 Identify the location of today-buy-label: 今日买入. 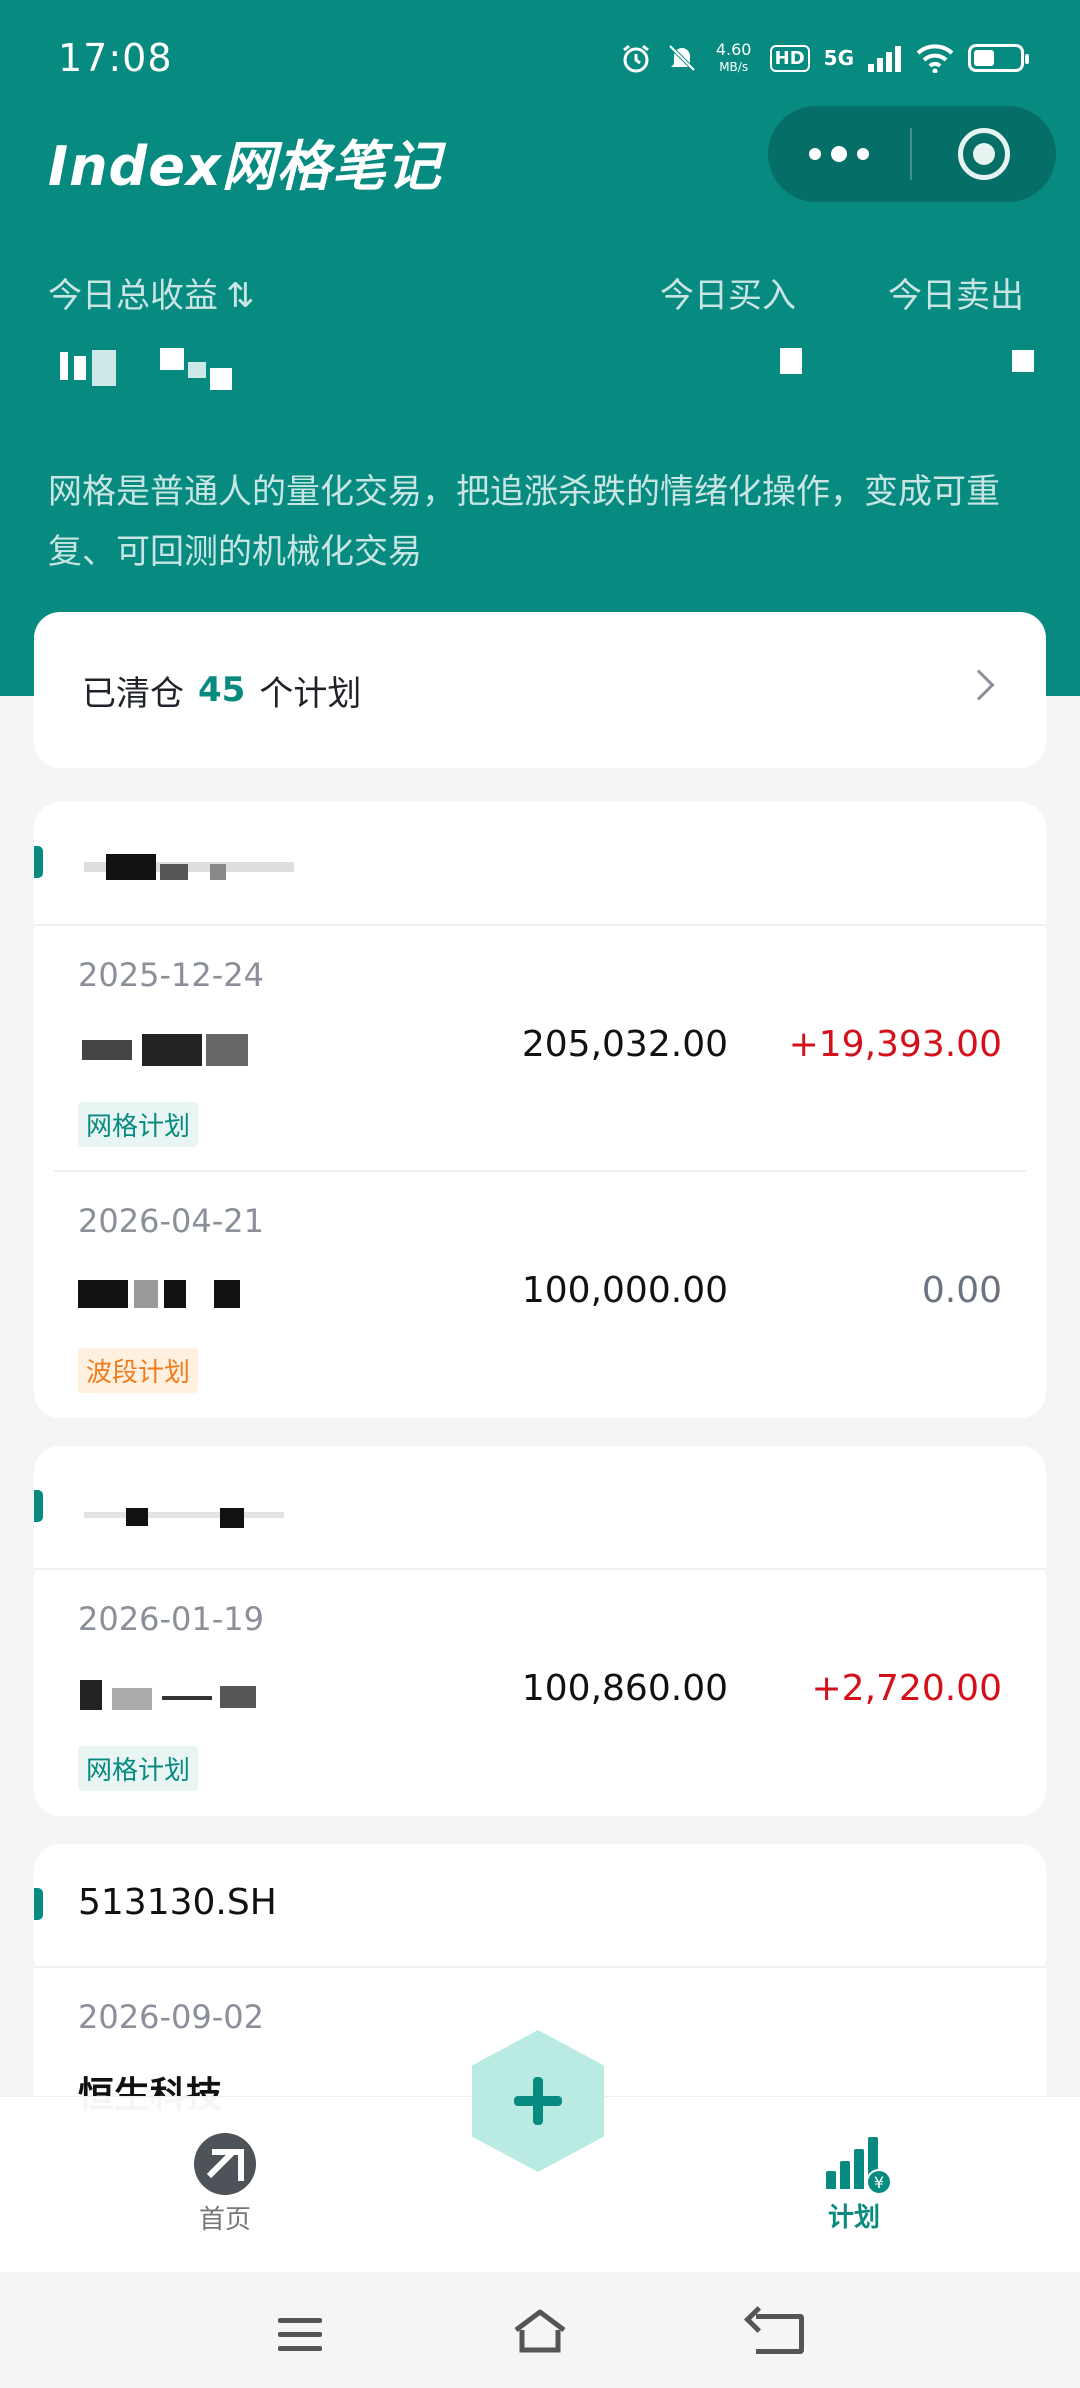
(728, 296).